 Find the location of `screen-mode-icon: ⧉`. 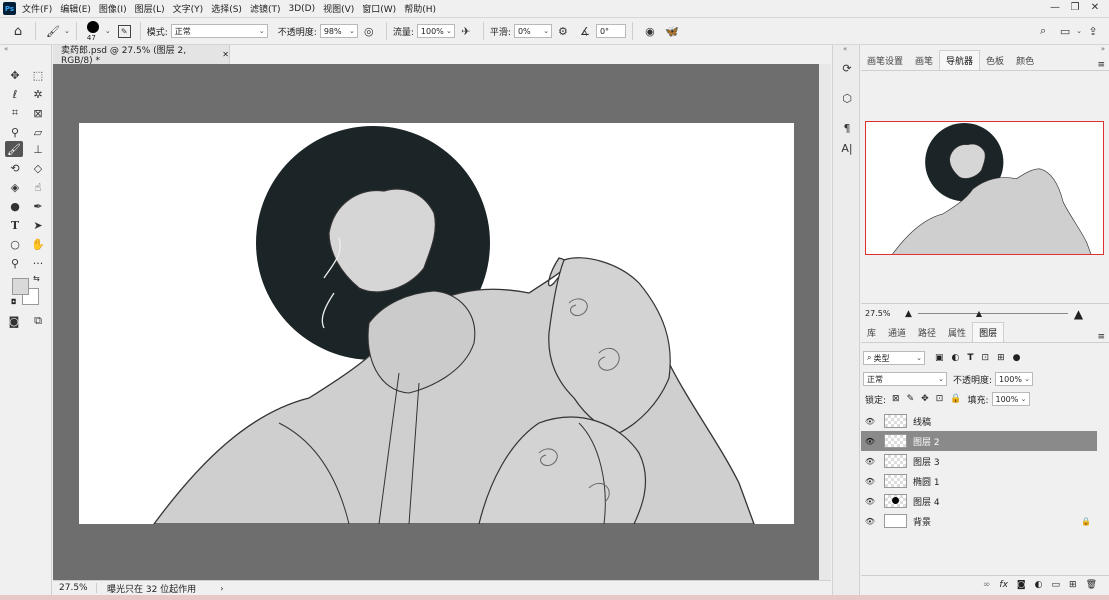

screen-mode-icon: ⧉ is located at coordinates (38, 321).